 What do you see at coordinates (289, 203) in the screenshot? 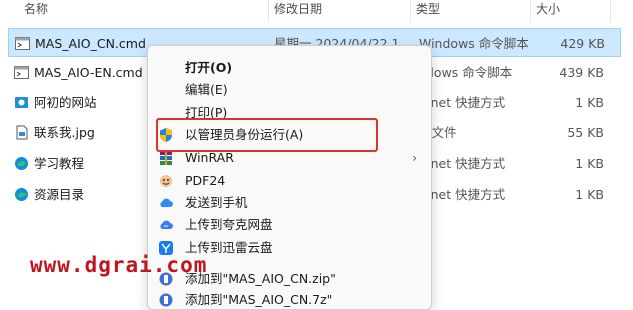
I see `menu-item-send-to-phone: 发送到手机` at bounding box center [289, 203].